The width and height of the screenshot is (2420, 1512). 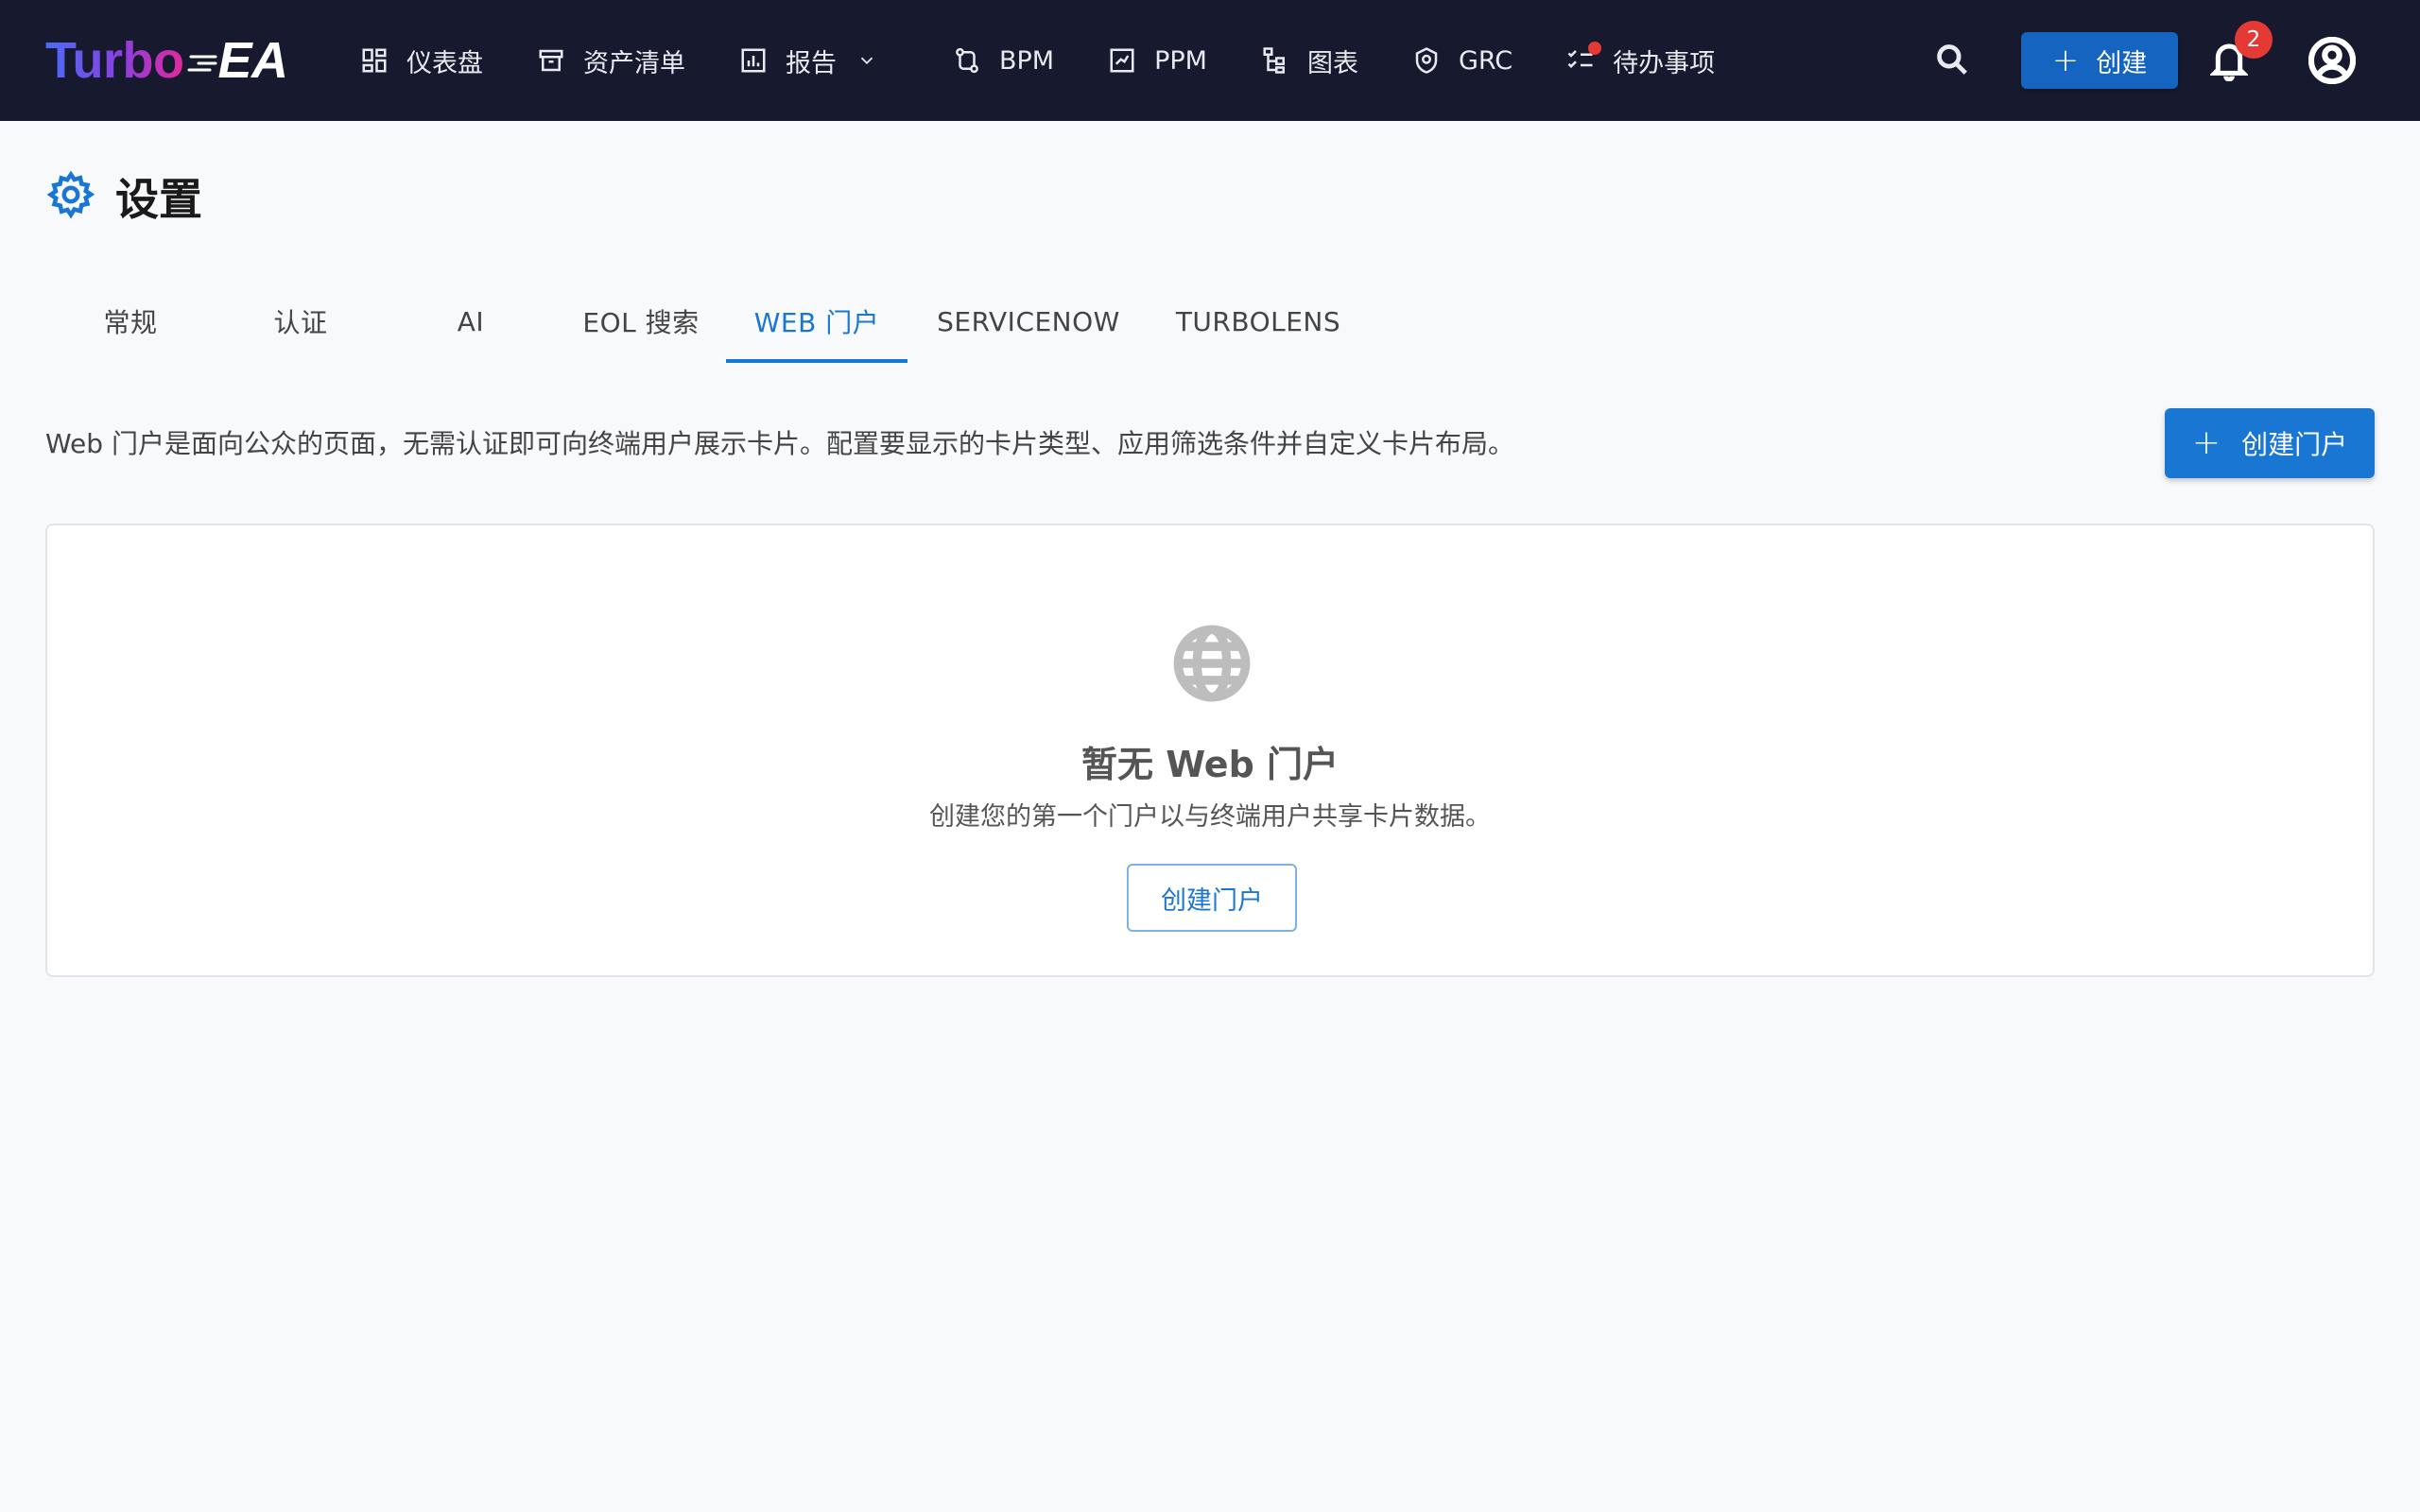 I want to click on nav-item-reports: 报告, so click(x=818, y=60).